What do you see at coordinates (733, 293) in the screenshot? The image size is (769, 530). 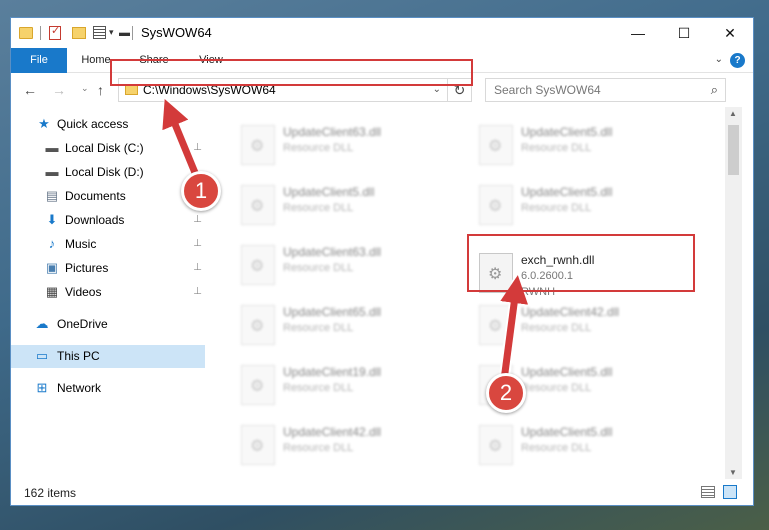 I see `vertical-scrollbar: ▲ ▼` at bounding box center [733, 293].